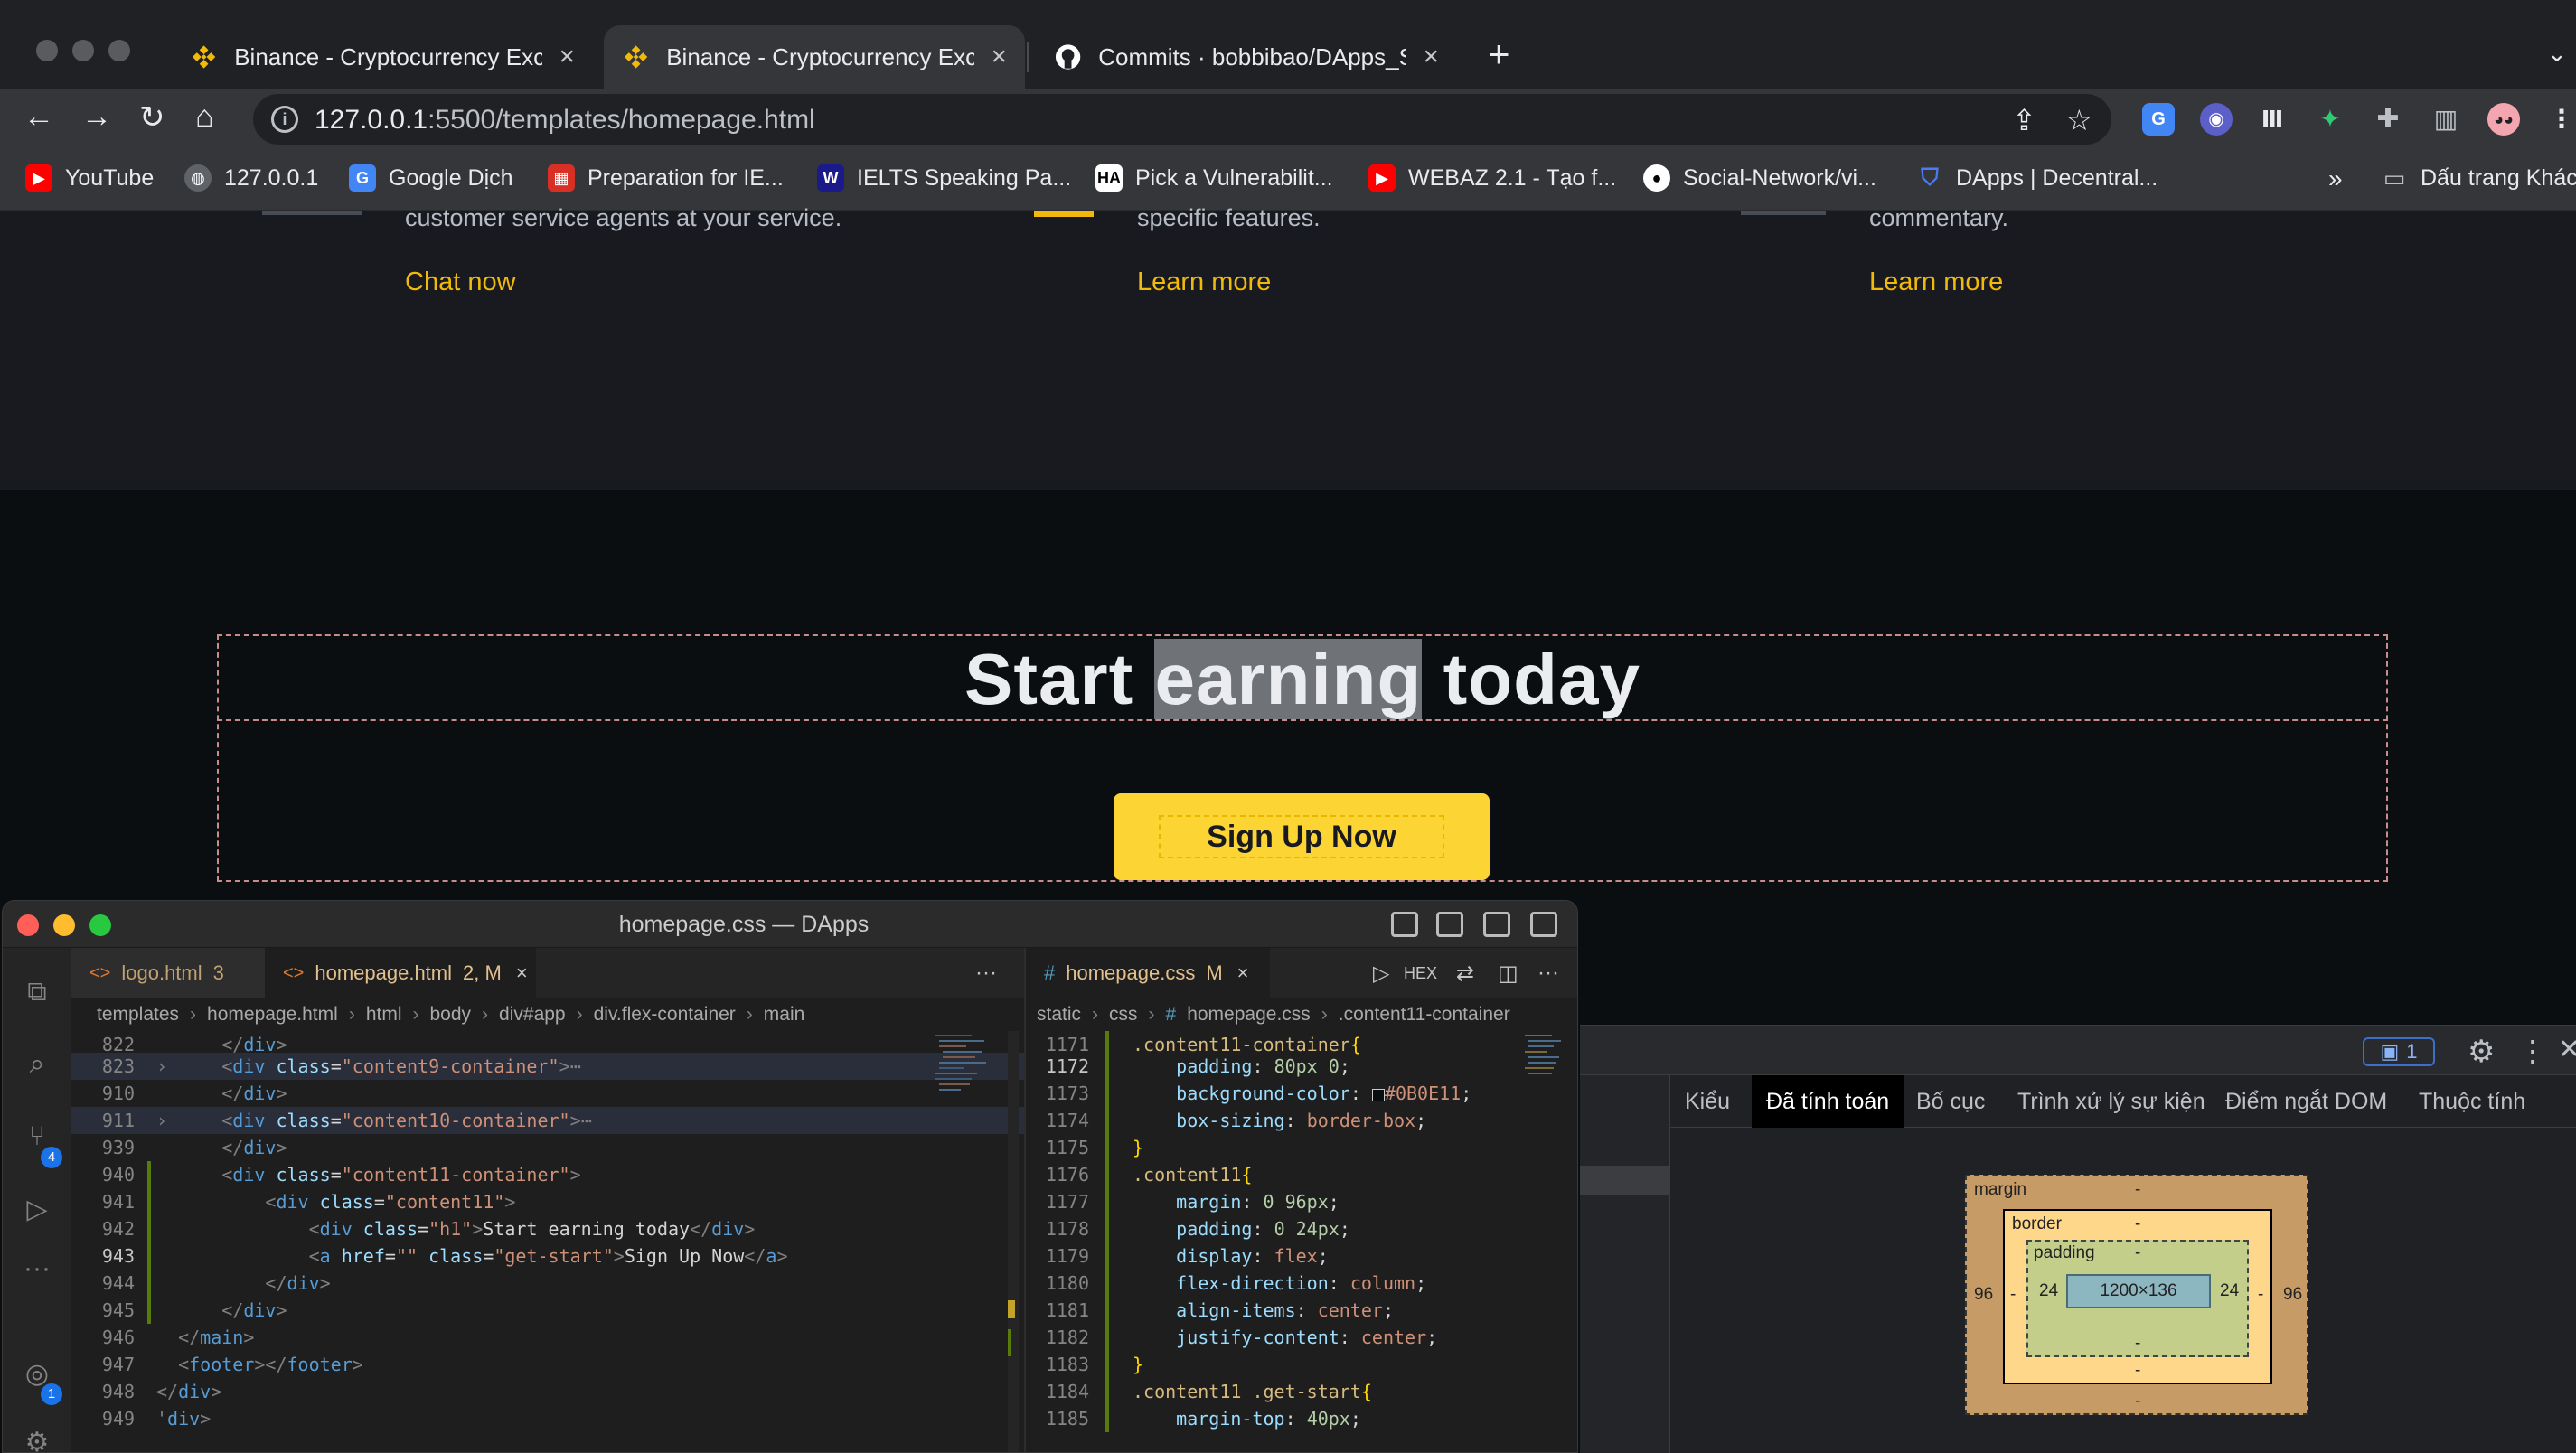 Image resolution: width=2576 pixels, height=1453 pixels. Describe the element at coordinates (1828, 1101) in the screenshot. I see `tab-computed: Đã tính toán` at that location.